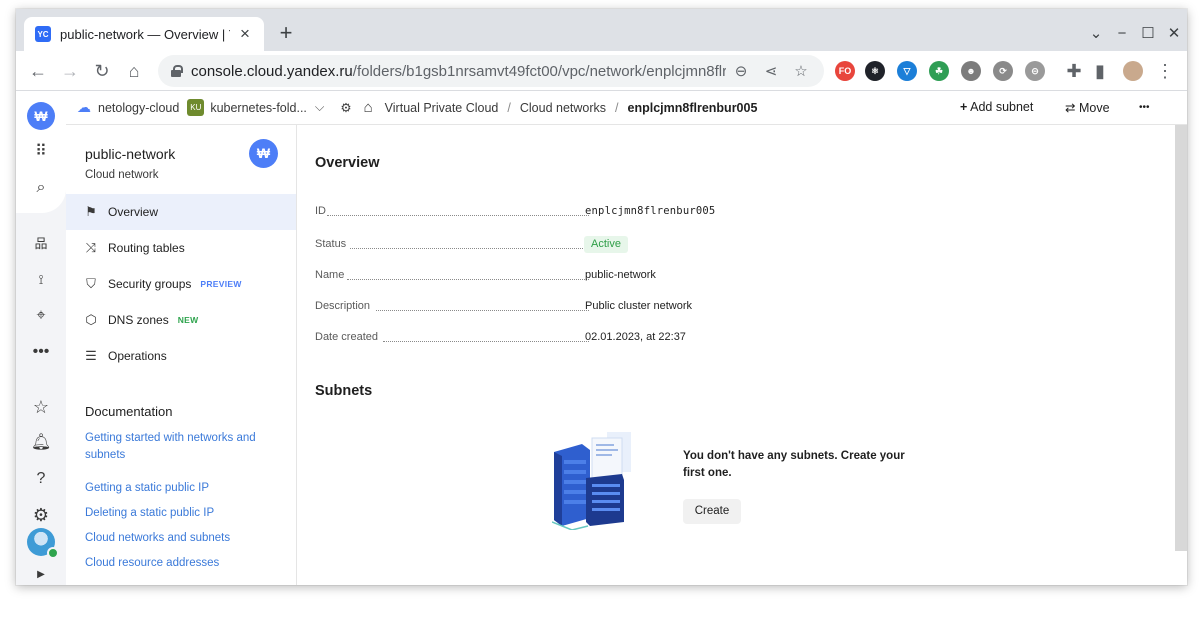 Image resolution: width=1203 pixels, height=617 pixels. I want to click on favorites-star-icon: ☆, so click(41, 407).